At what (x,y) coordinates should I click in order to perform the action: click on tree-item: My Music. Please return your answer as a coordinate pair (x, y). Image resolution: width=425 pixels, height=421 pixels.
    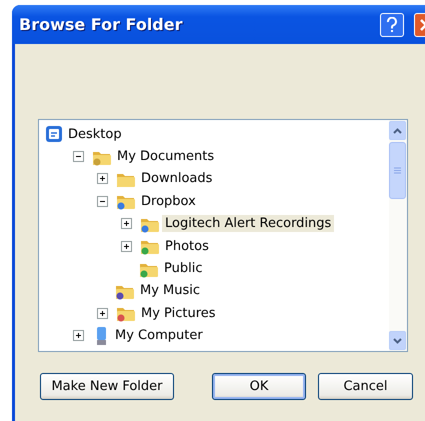
    Looking at the image, I should click on (170, 291).